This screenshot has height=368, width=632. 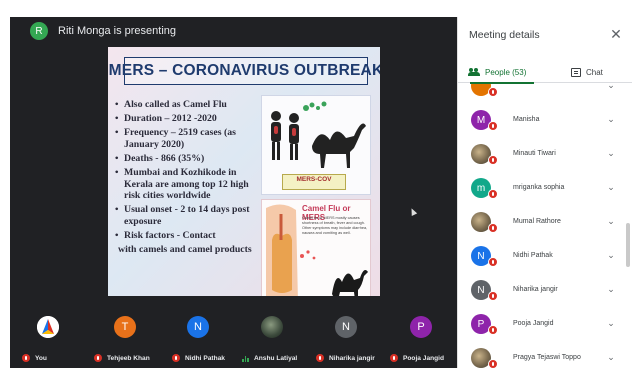 What do you see at coordinates (535, 289) in the screenshot?
I see `participant-name: Niharika jangir` at bounding box center [535, 289].